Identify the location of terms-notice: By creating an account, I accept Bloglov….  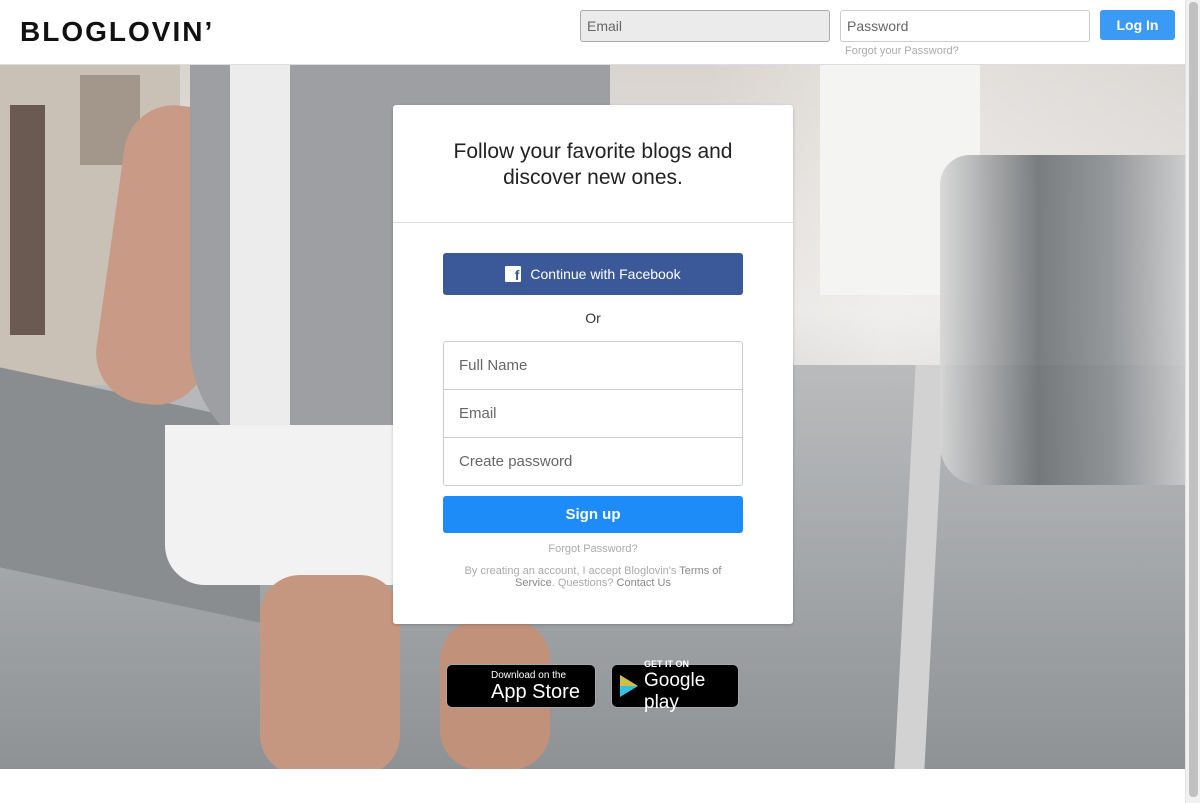
(593, 577).